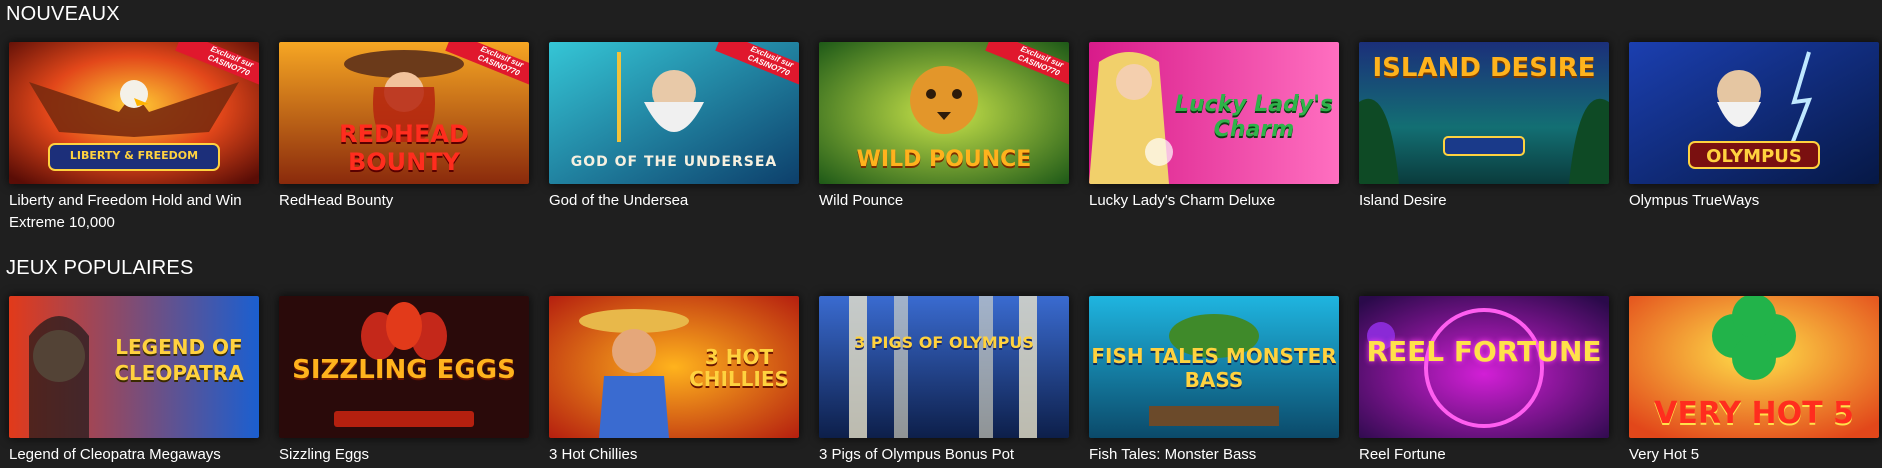  I want to click on game-card: OLYMPUS Olympus TrueWays, so click(1754, 127).